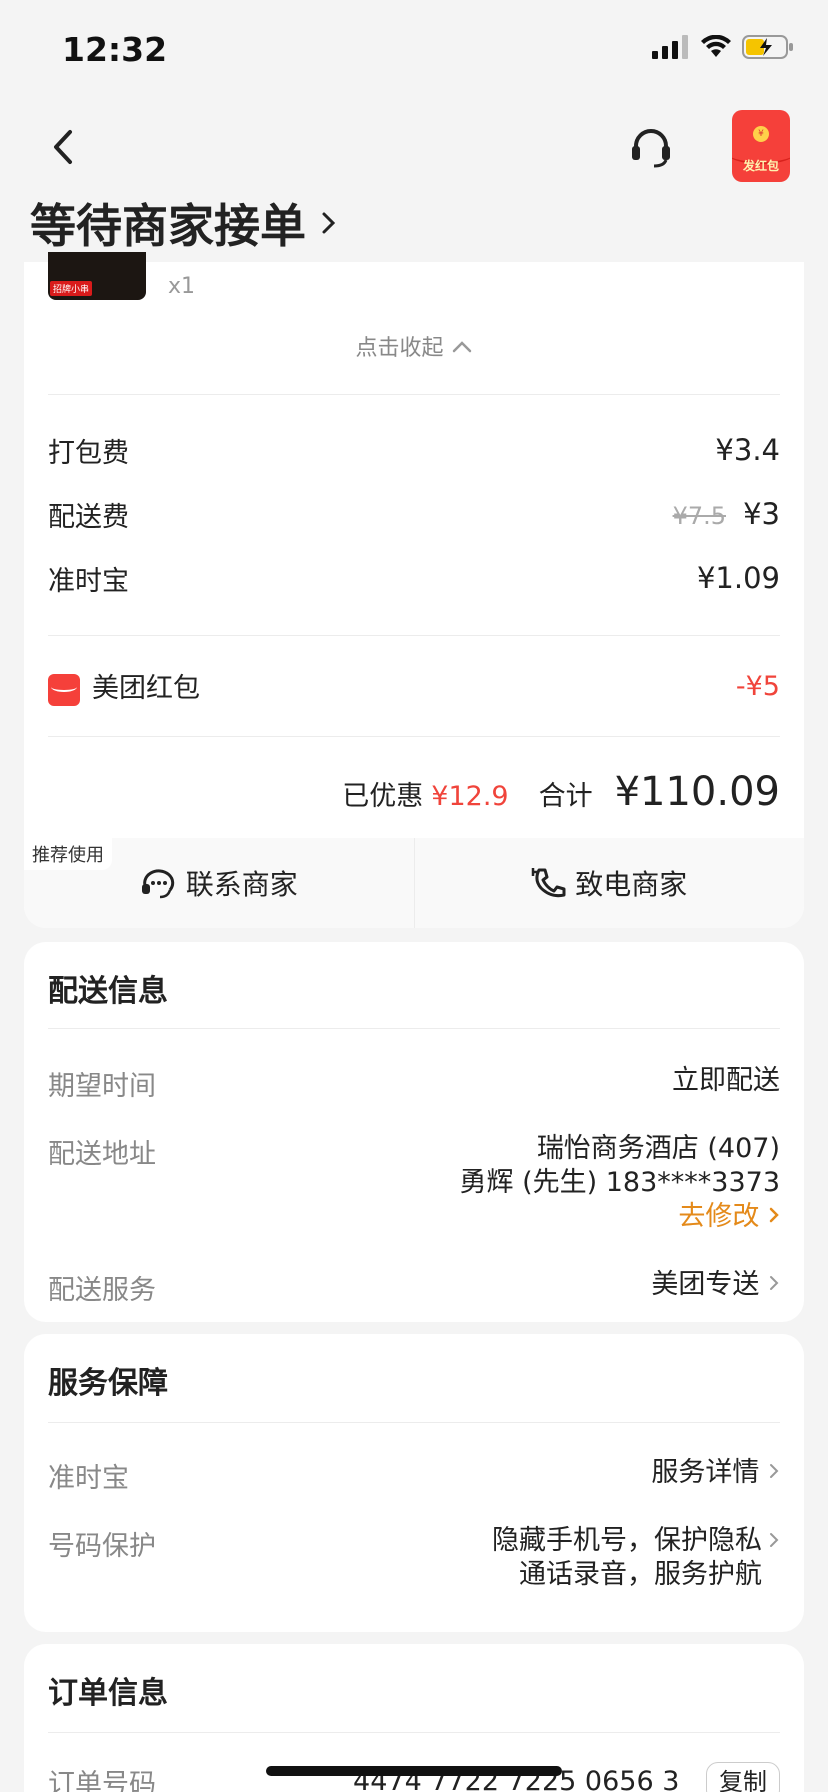 The image size is (828, 1792). I want to click on privacy-row: 号码保护 隐藏手机号，保护隐私 通话录音，服务护航, so click(414, 1558).